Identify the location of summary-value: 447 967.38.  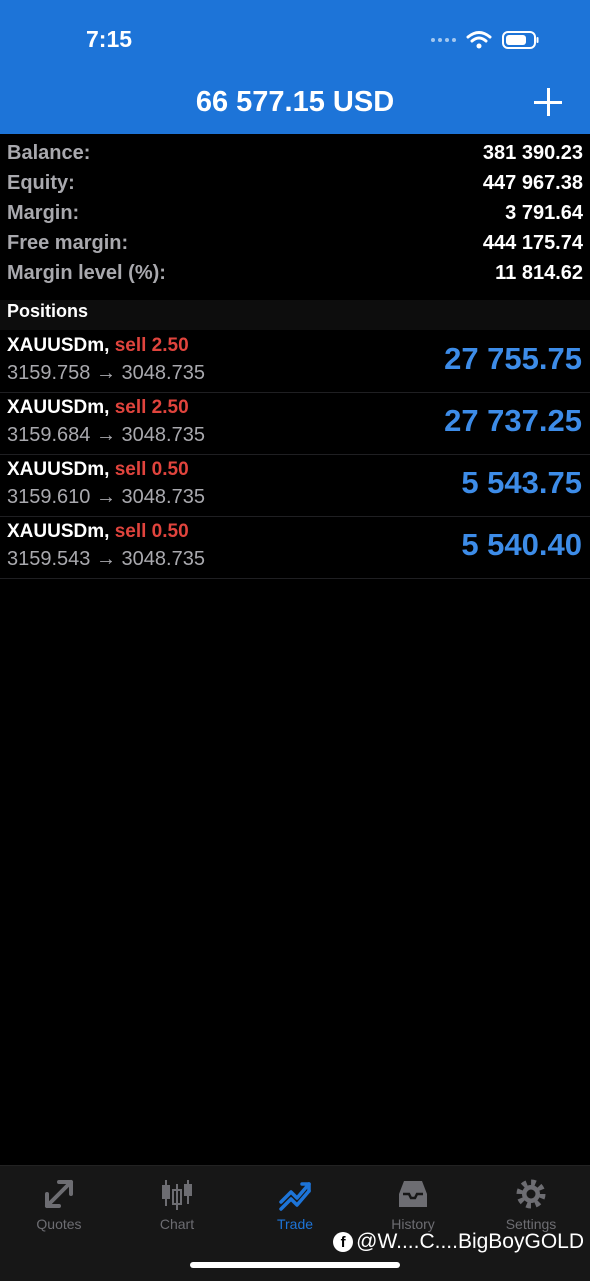
(532, 182).